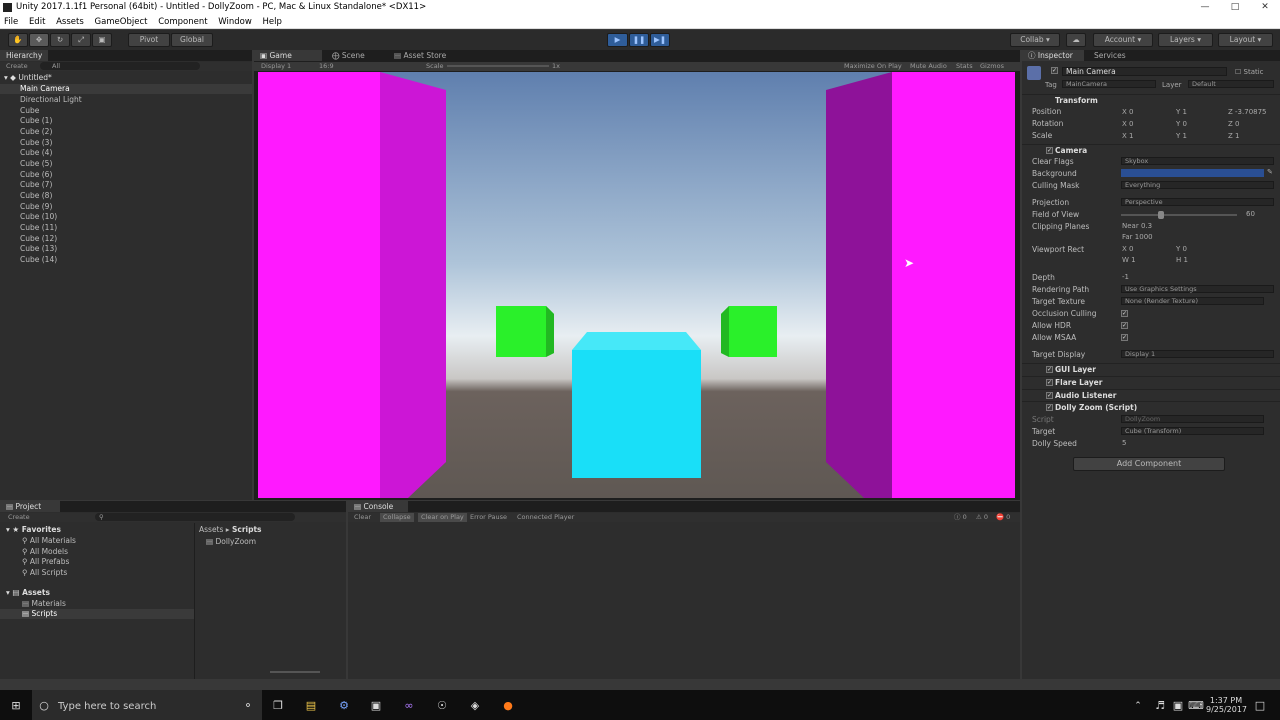 The width and height of the screenshot is (1280, 720). Describe the element at coordinates (1138, 706) in the screenshot. I see `people-icon: ⌃` at that location.